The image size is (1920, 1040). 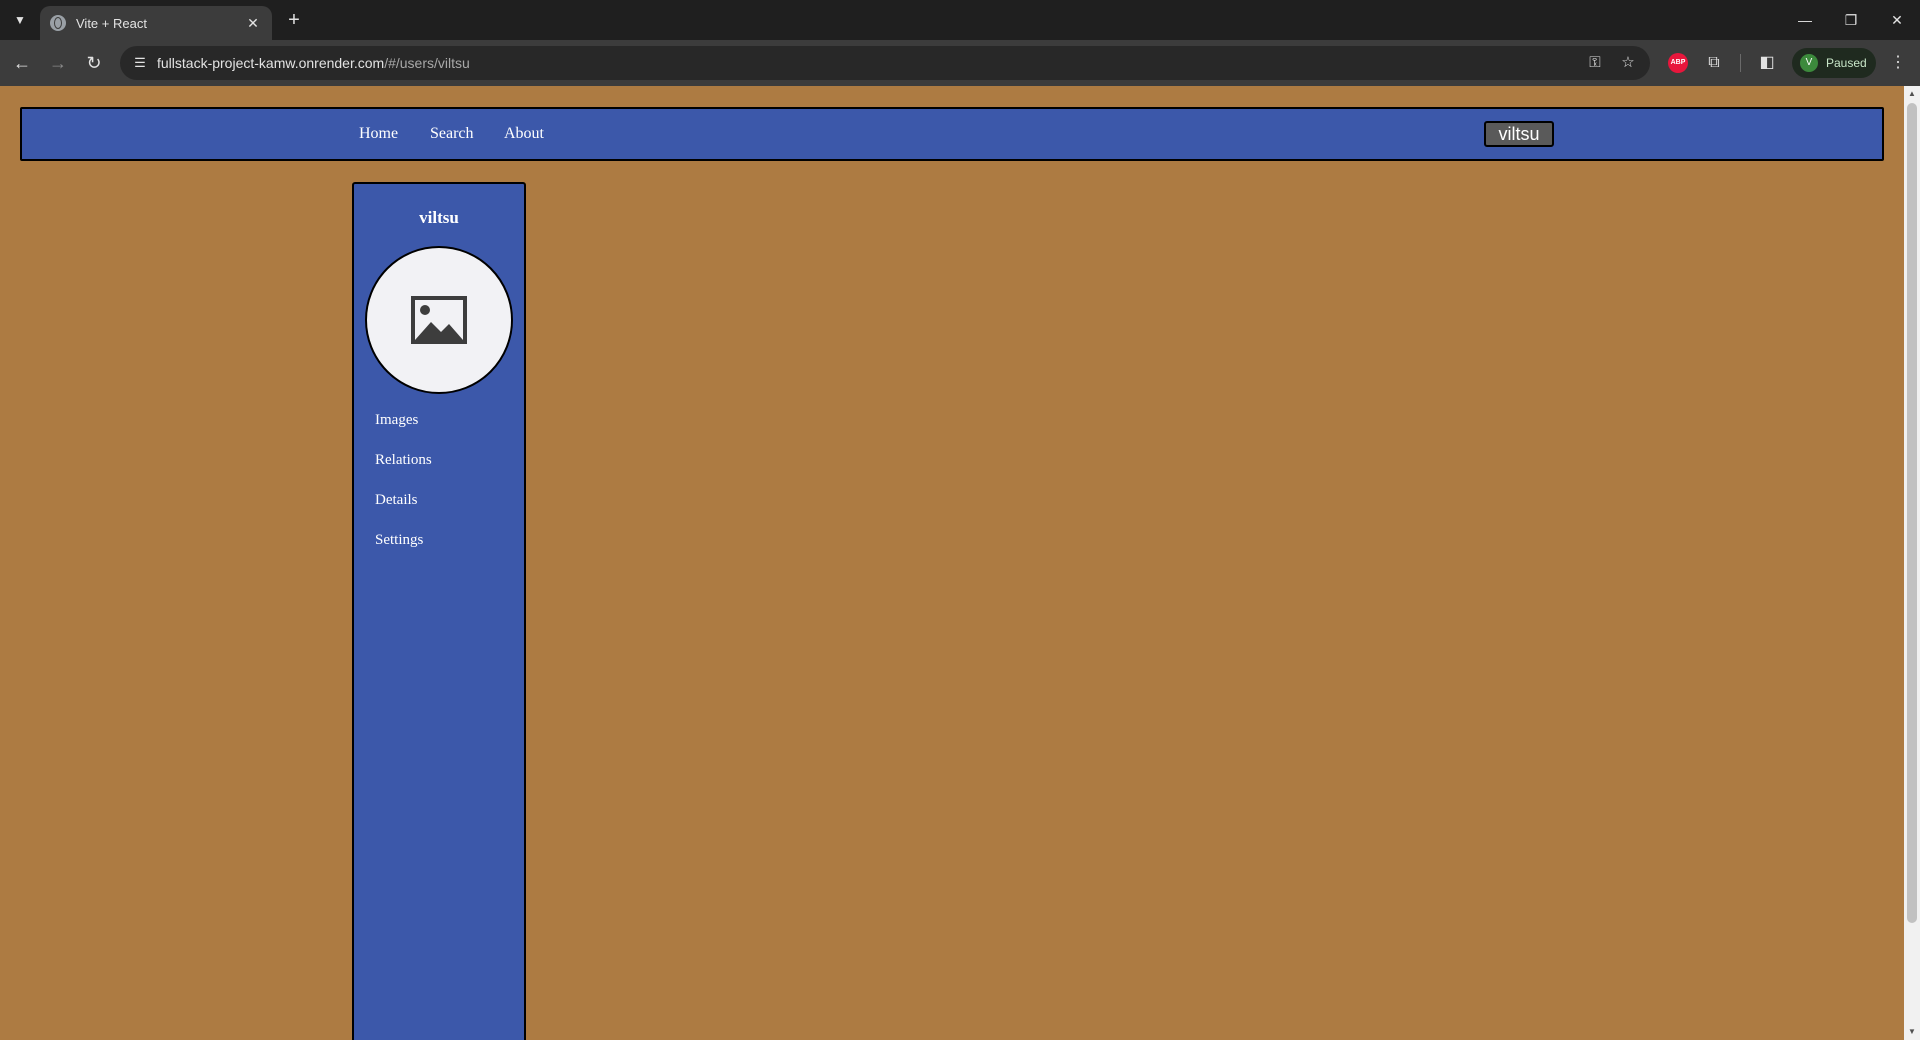 What do you see at coordinates (427, 63) in the screenshot?
I see `url-path: /#/users/viltsu` at bounding box center [427, 63].